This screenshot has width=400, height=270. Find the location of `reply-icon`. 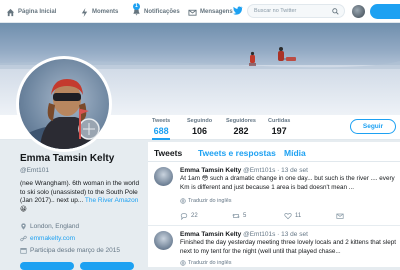

reply-icon is located at coordinates (184, 216).